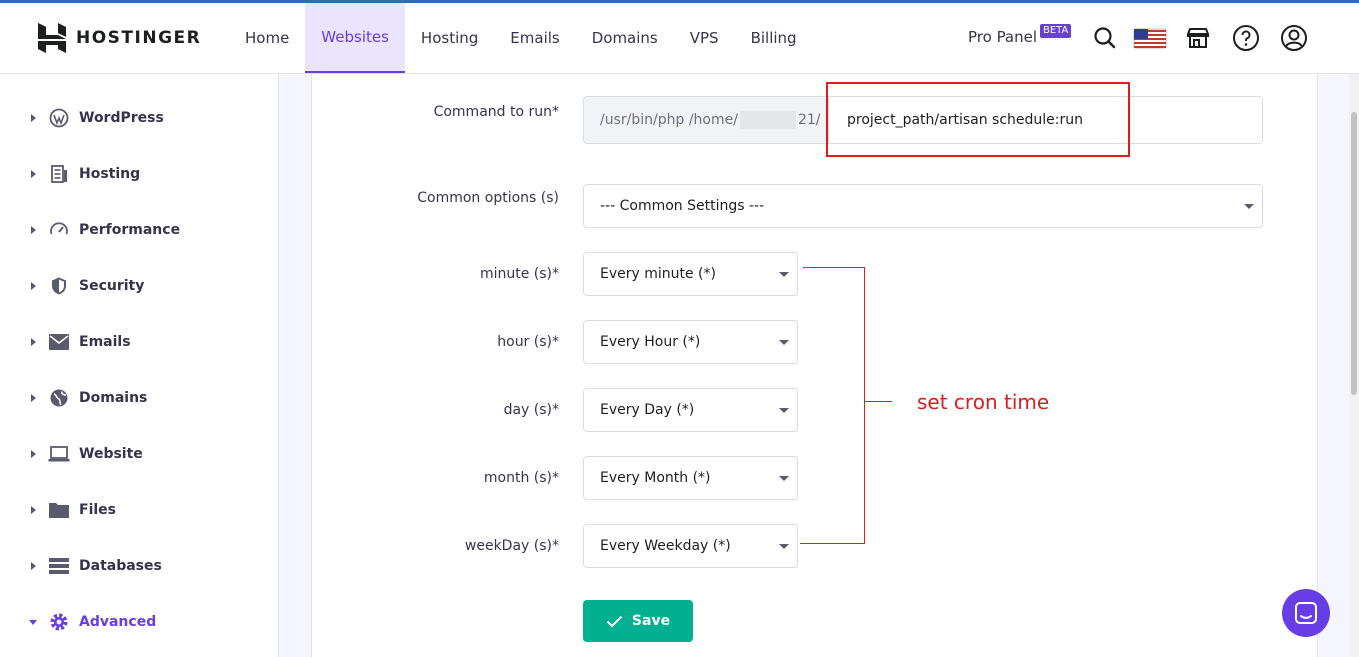 The width and height of the screenshot is (1359, 657). I want to click on sidebar-item-label: Files, so click(97, 510).